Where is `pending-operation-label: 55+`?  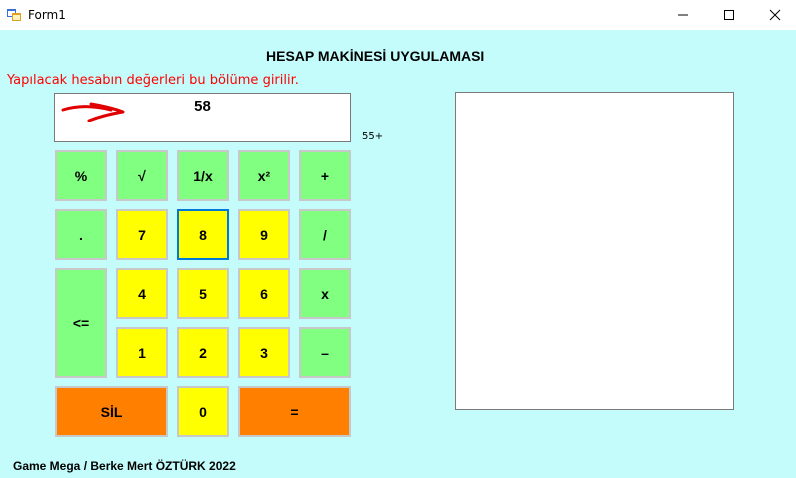 pending-operation-label: 55+ is located at coordinates (373, 136).